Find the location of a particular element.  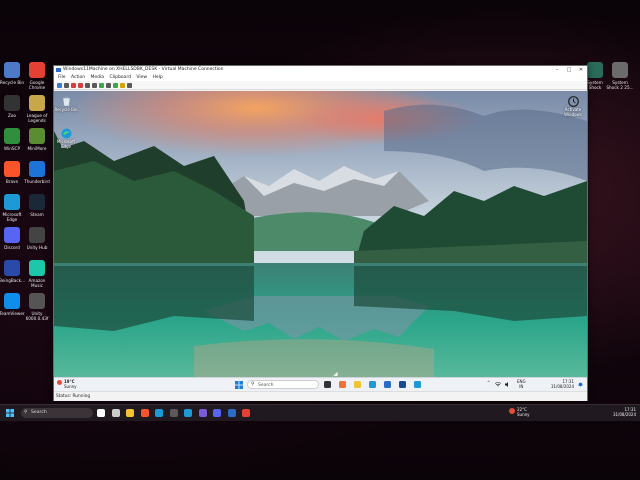

host-desktop-icon-label: Zoo is located at coordinates (12, 115).